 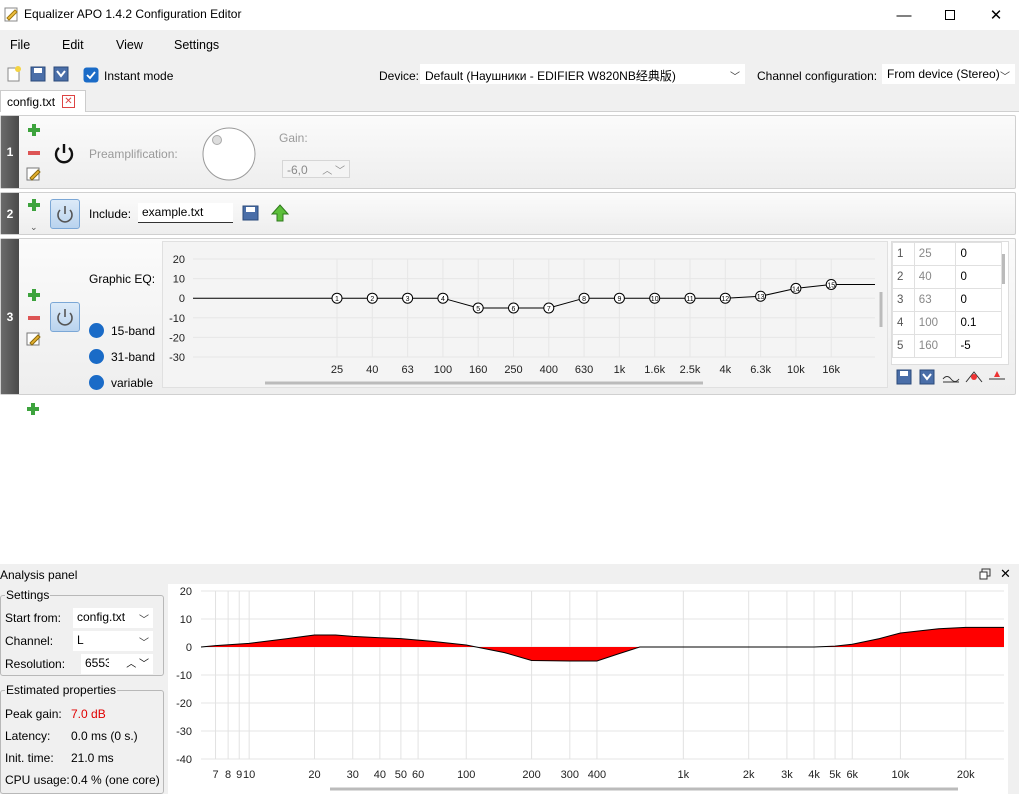 What do you see at coordinates (951, 377) in the screenshot?
I see `reset-curve-icon` at bounding box center [951, 377].